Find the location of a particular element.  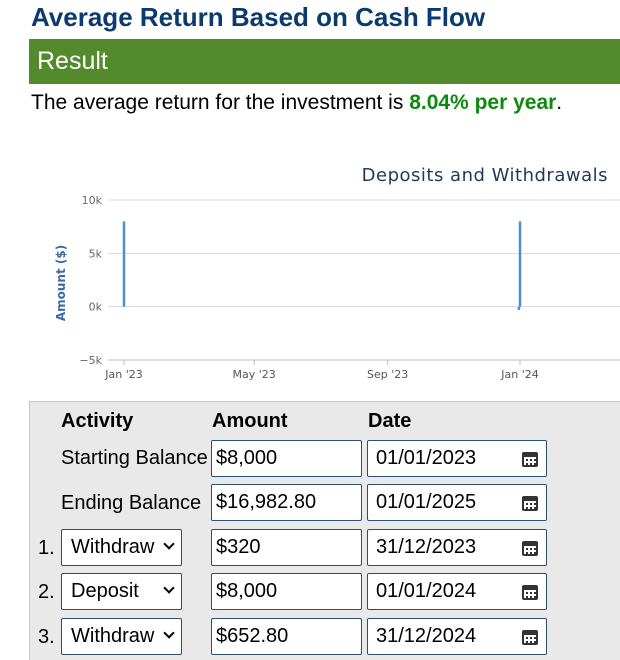

chart-x-tick-label: Jan '23 is located at coordinates (123, 374).